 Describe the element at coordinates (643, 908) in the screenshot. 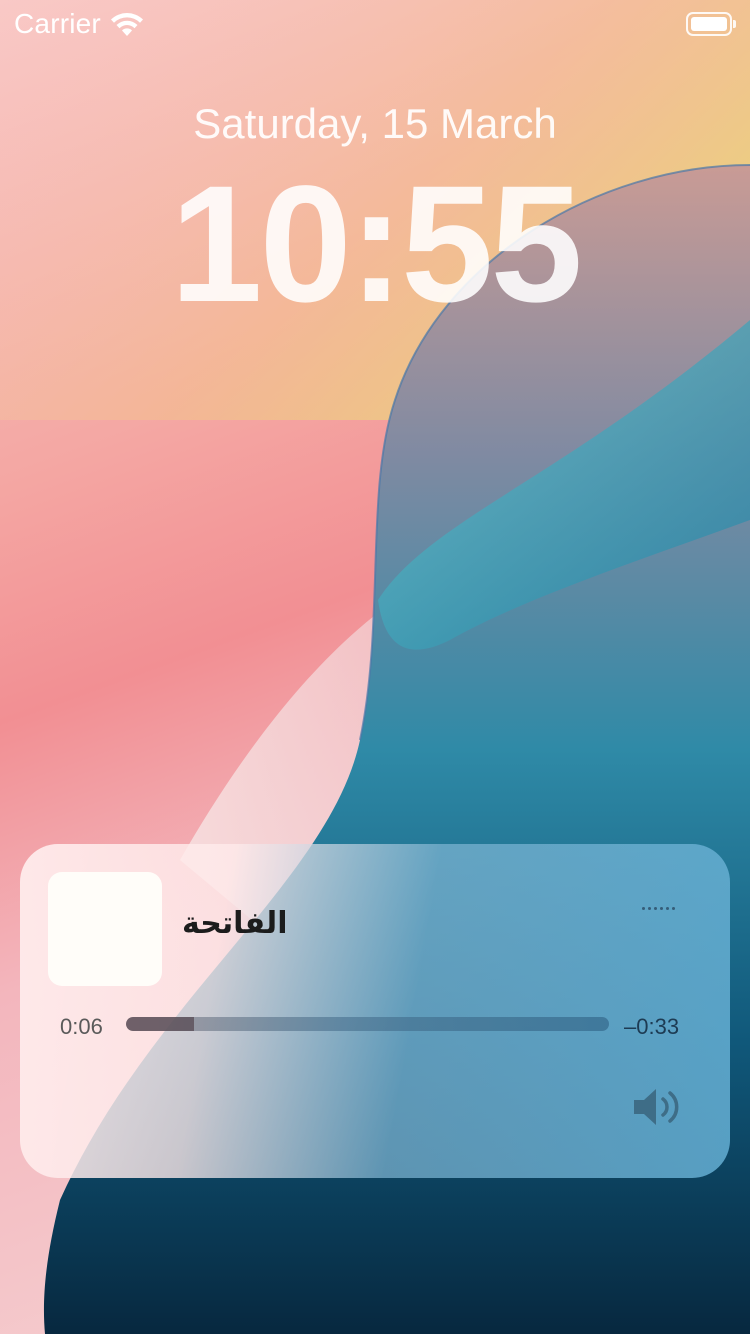

I see `more-dots-icon` at that location.